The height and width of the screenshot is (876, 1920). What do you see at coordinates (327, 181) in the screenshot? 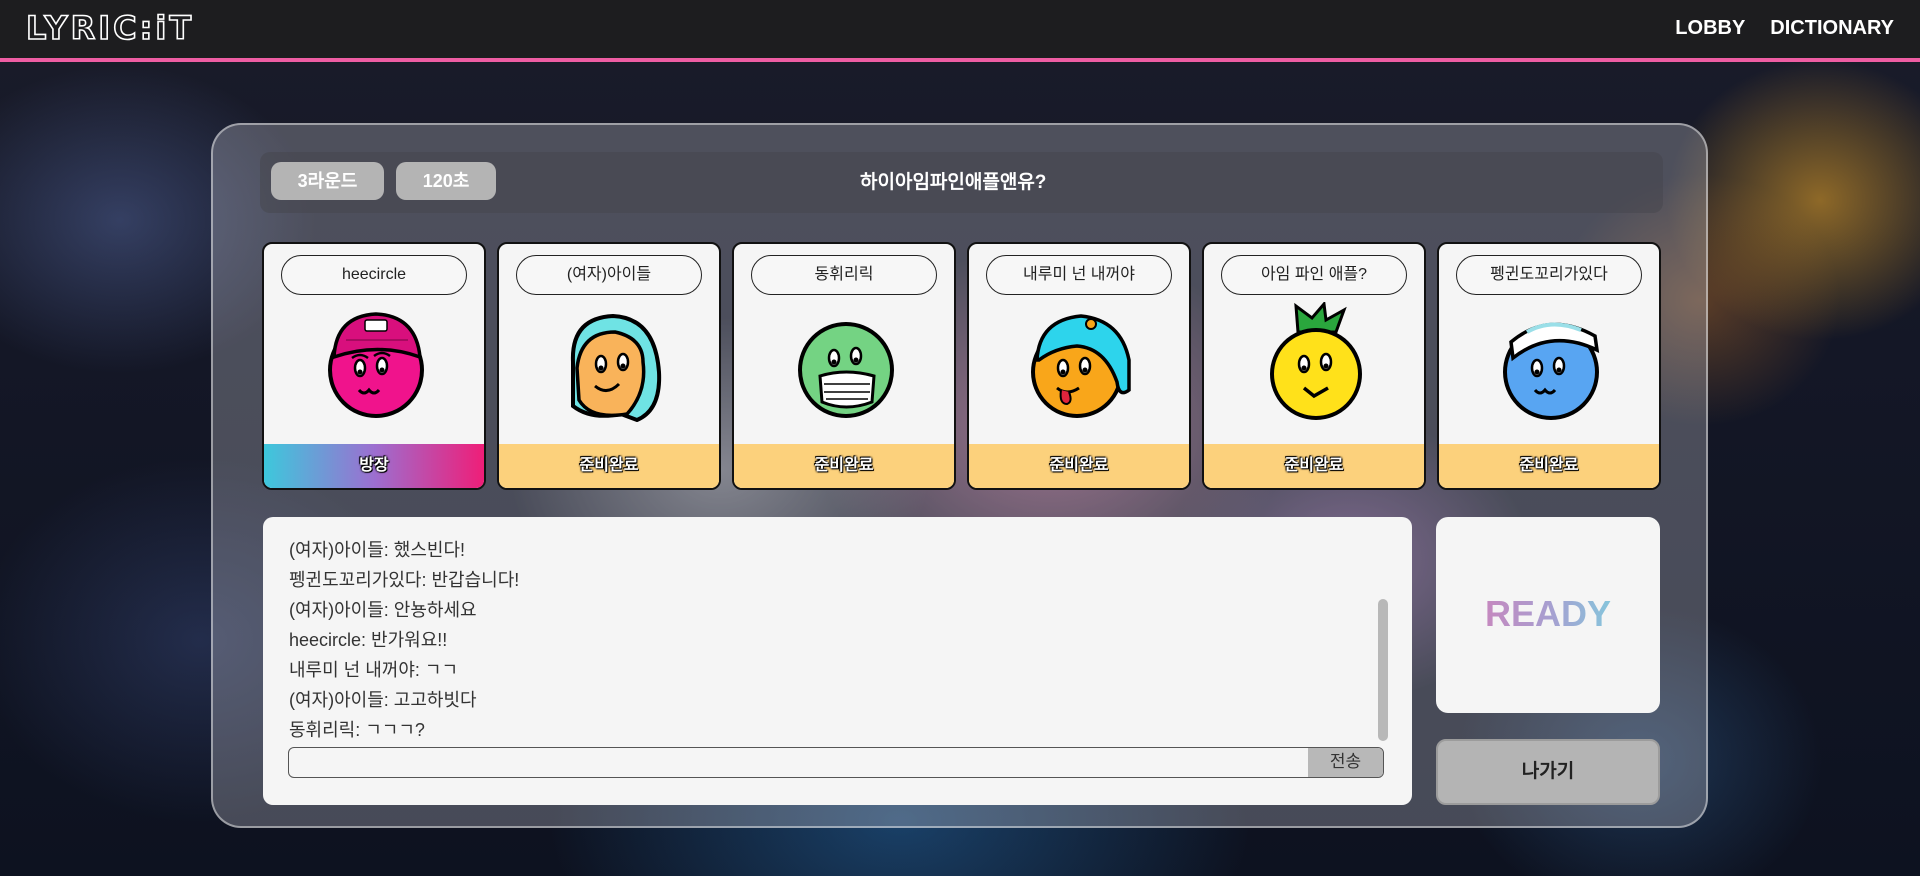
I see `rounds-badge: 3라운드` at bounding box center [327, 181].